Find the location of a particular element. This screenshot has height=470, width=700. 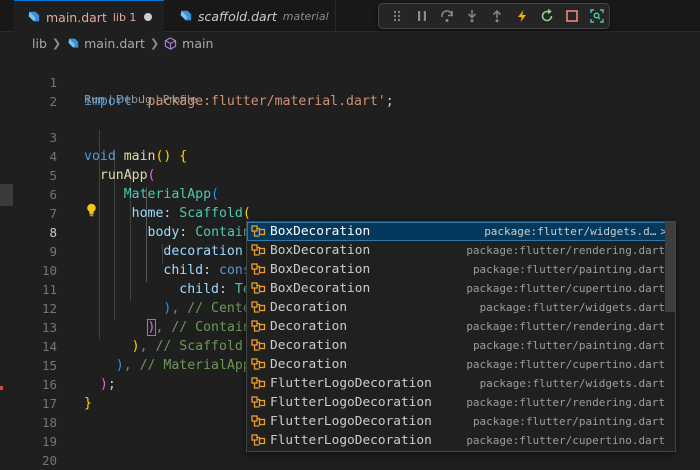

breadcrumb-file: main.dart is located at coordinates (114, 43).